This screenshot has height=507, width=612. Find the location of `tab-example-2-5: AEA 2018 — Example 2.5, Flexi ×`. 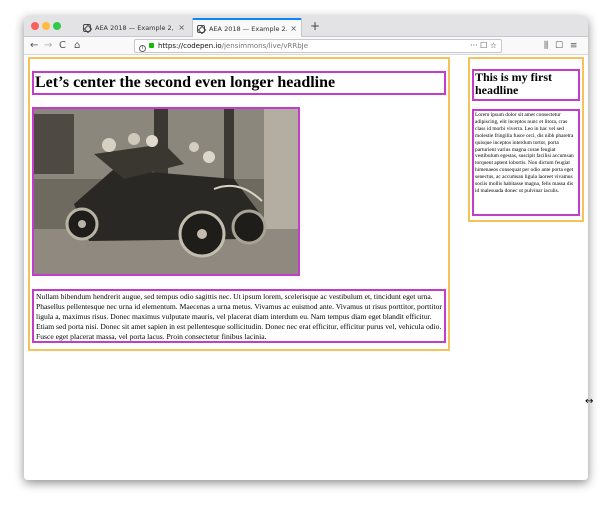

tab-example-2-5: AEA 2018 — Example 2.5, Flexi × is located at coordinates (247, 27).